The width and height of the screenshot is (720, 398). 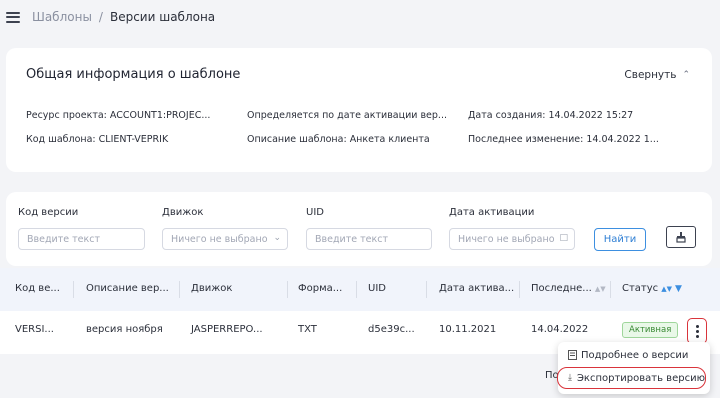 I want to click on filter-engine-label: Движок, so click(x=183, y=212).